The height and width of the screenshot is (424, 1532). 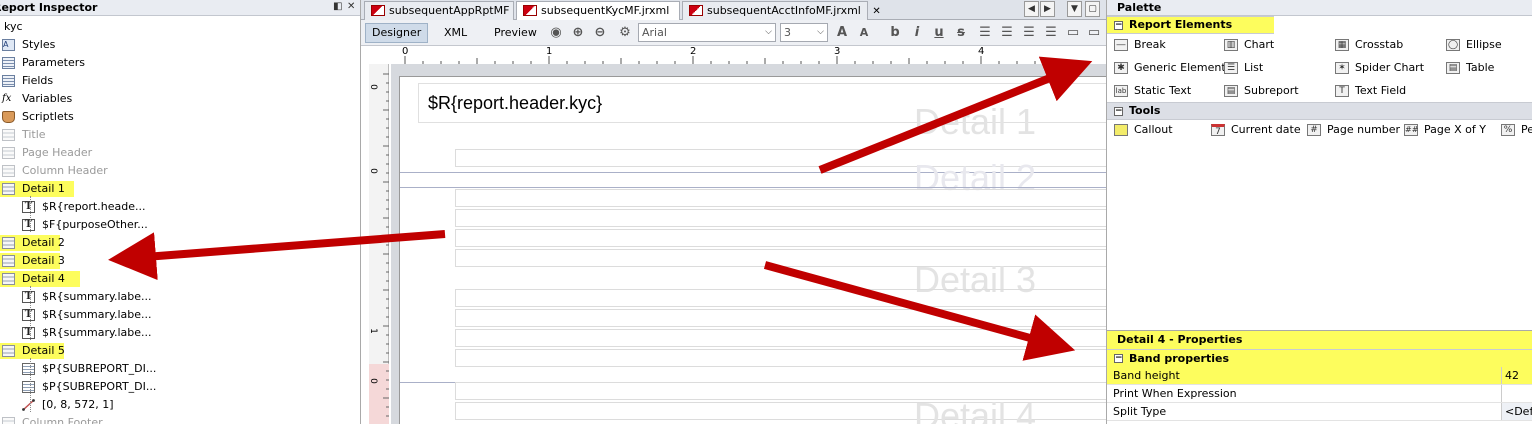 I want to click on property-value-select: <Defa, so click(x=1516, y=411).